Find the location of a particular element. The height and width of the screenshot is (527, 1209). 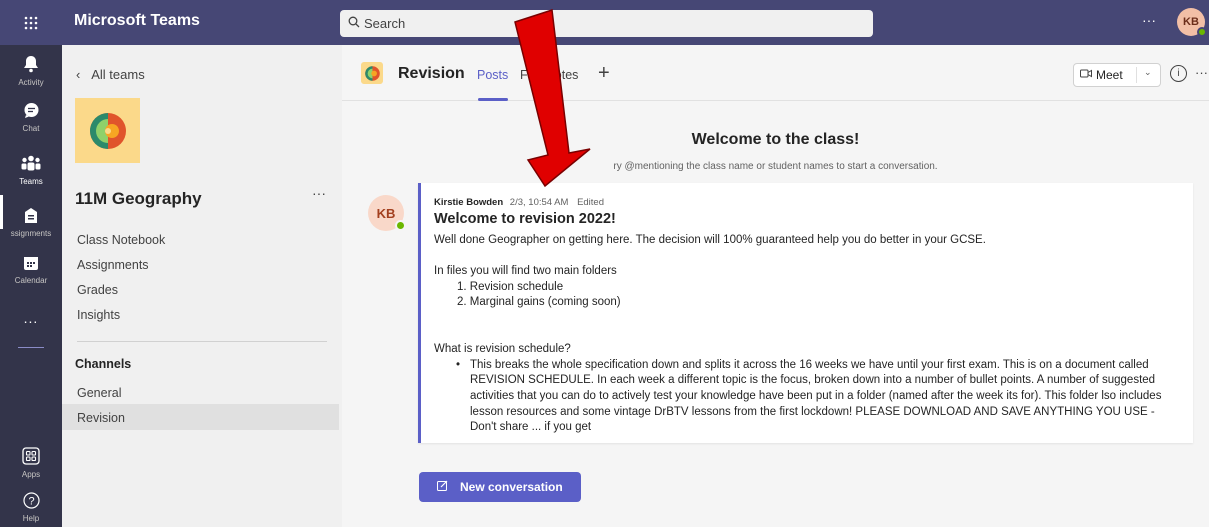

team-more-icon: ··· is located at coordinates (319, 193).